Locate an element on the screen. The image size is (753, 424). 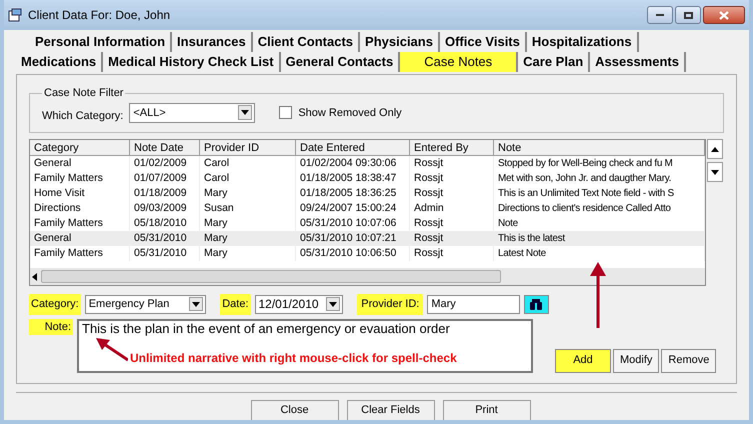
close-button is located at coordinates (724, 15).